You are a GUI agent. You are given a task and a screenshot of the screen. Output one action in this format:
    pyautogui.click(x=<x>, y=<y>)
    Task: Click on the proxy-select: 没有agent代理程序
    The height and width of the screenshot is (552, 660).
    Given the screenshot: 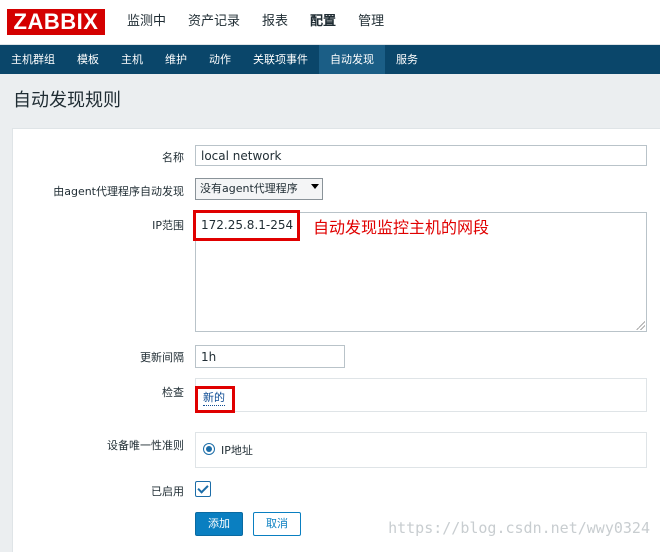 What is the action you would take?
    pyautogui.click(x=259, y=189)
    